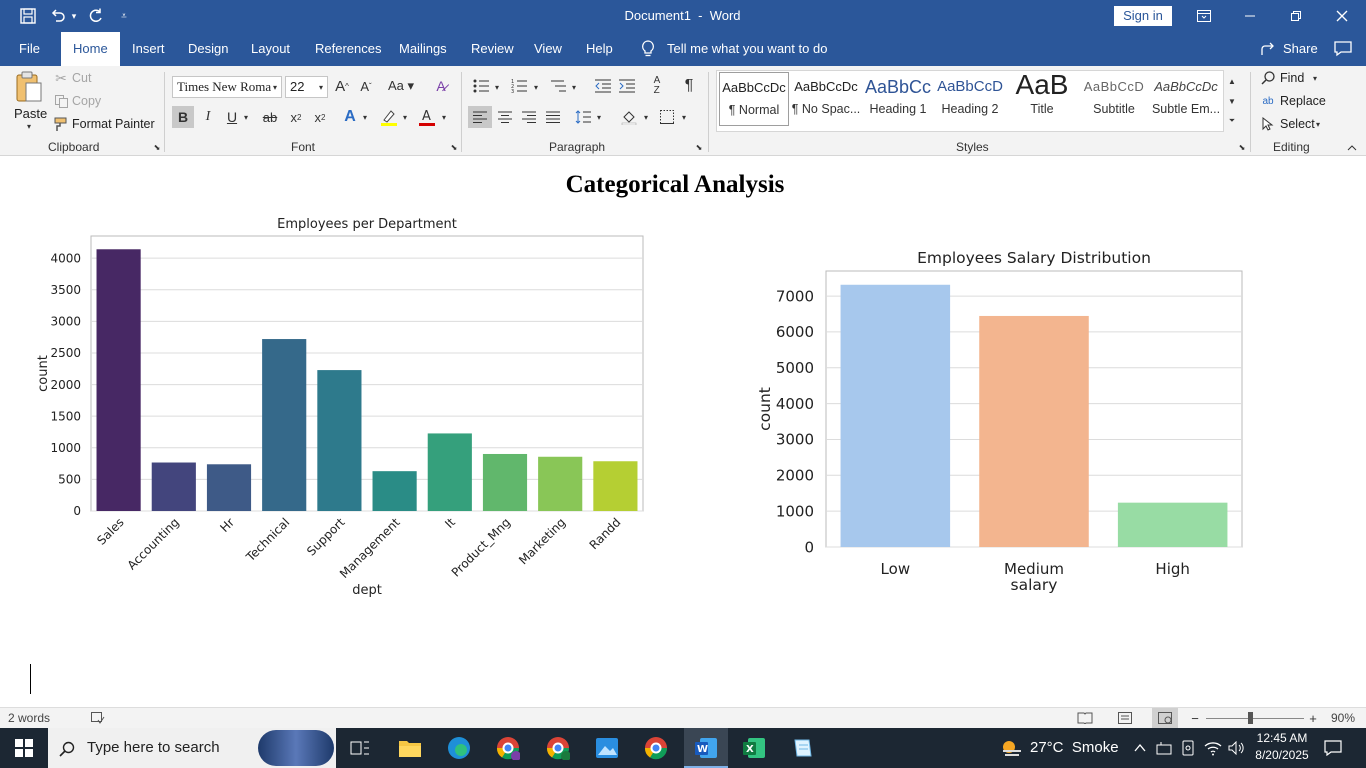 This screenshot has width=1366, height=768. Describe the element at coordinates (29, 126) in the screenshot. I see `paste-dropdown-icon: ▾` at that location.